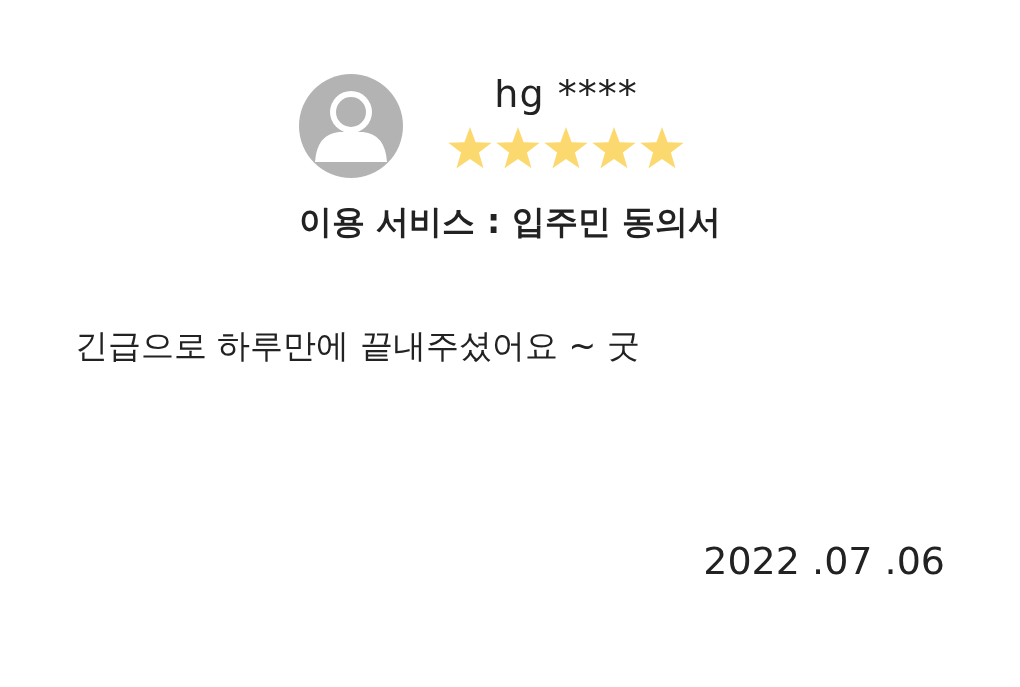  What do you see at coordinates (823, 561) in the screenshot?
I see `review-date: 2022 .07 .06` at bounding box center [823, 561].